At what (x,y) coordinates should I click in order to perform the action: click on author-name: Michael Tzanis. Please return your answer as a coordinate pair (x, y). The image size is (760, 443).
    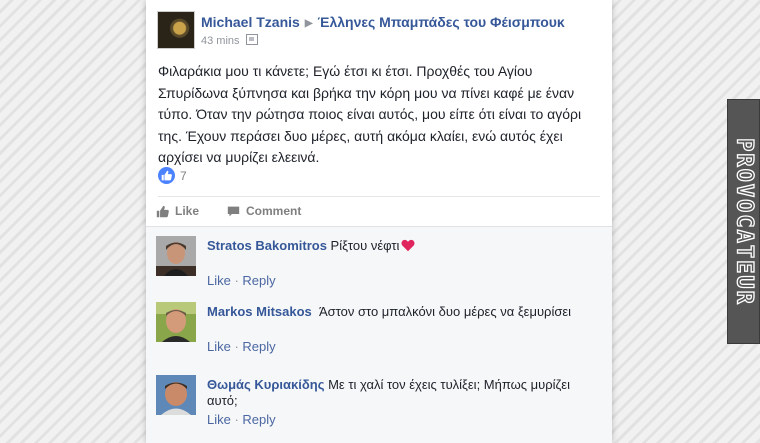
    Looking at the image, I should click on (250, 22).